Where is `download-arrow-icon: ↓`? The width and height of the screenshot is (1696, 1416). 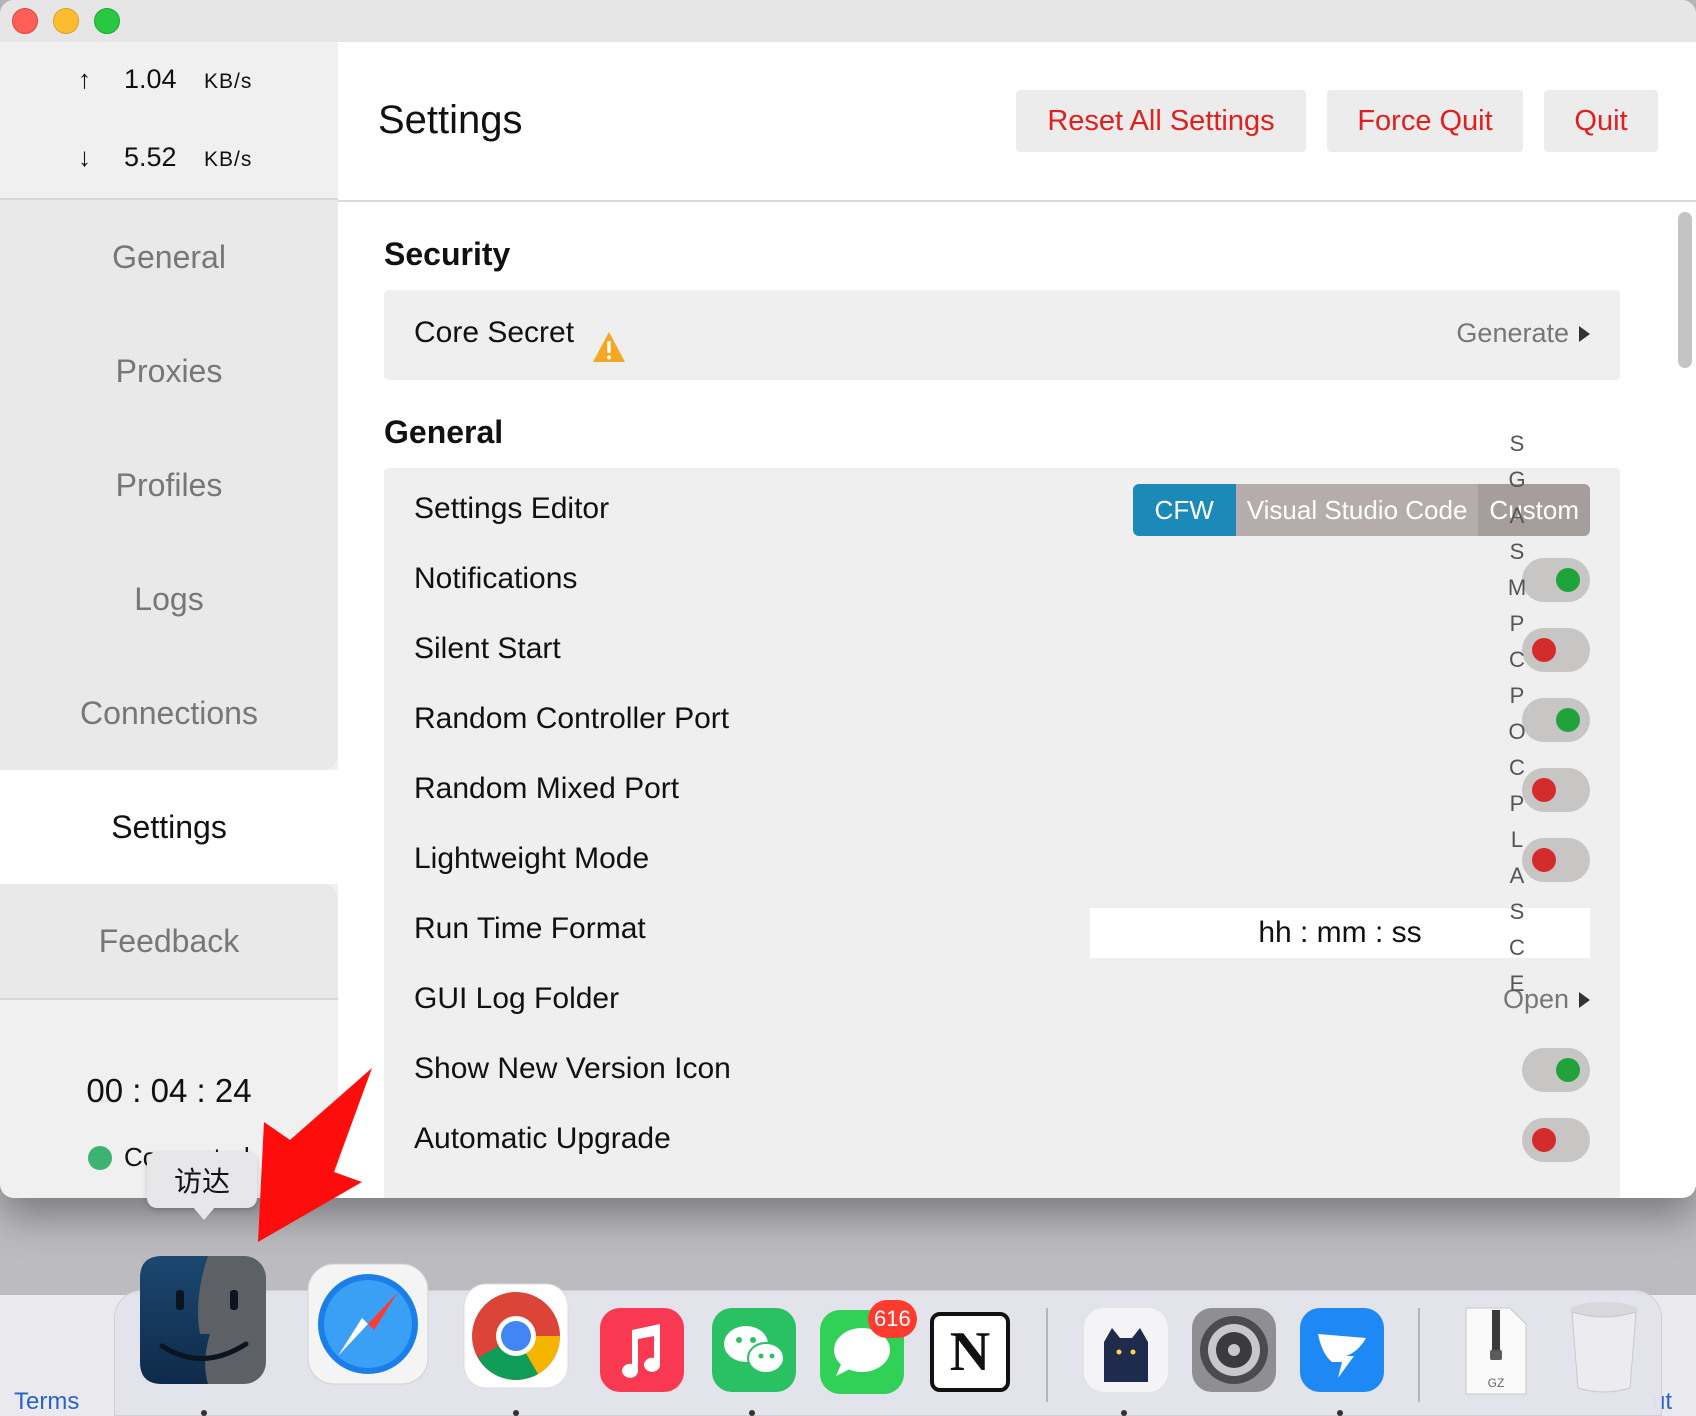
download-arrow-icon: ↓ is located at coordinates (84, 157).